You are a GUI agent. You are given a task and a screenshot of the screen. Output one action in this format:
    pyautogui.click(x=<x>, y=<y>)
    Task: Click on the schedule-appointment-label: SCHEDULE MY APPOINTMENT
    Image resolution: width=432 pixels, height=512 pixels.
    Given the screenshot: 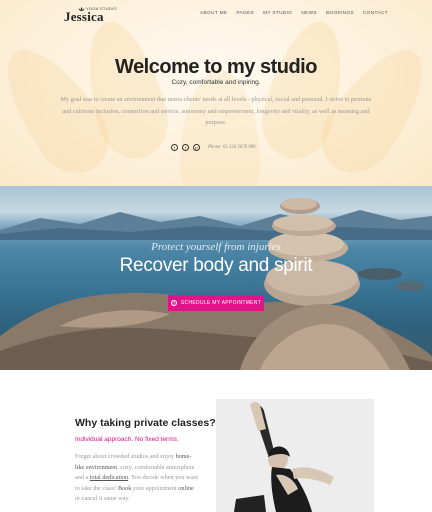 What is the action you would take?
    pyautogui.click(x=221, y=303)
    